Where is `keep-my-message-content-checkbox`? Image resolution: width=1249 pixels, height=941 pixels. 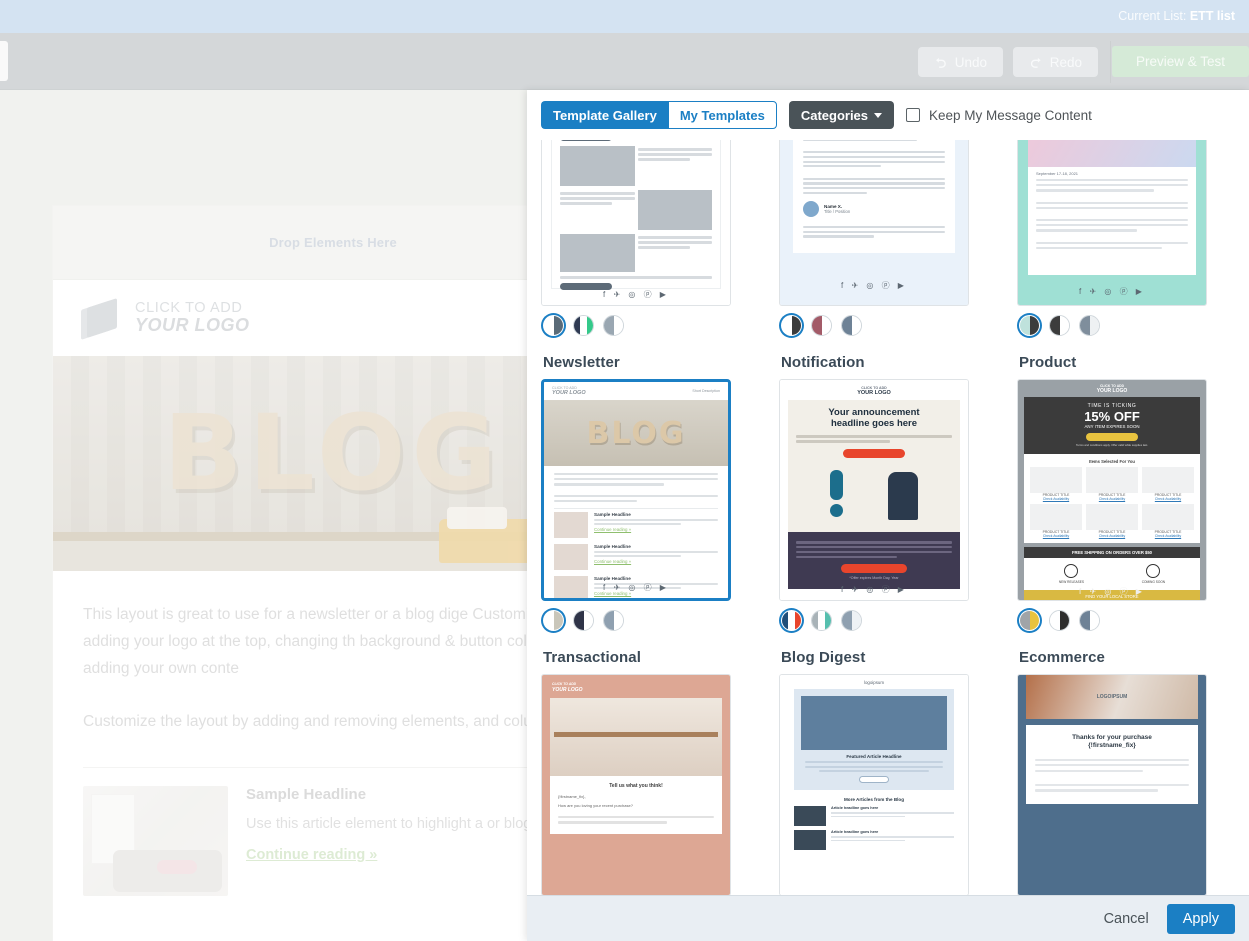 keep-my-message-content-checkbox is located at coordinates (913, 115).